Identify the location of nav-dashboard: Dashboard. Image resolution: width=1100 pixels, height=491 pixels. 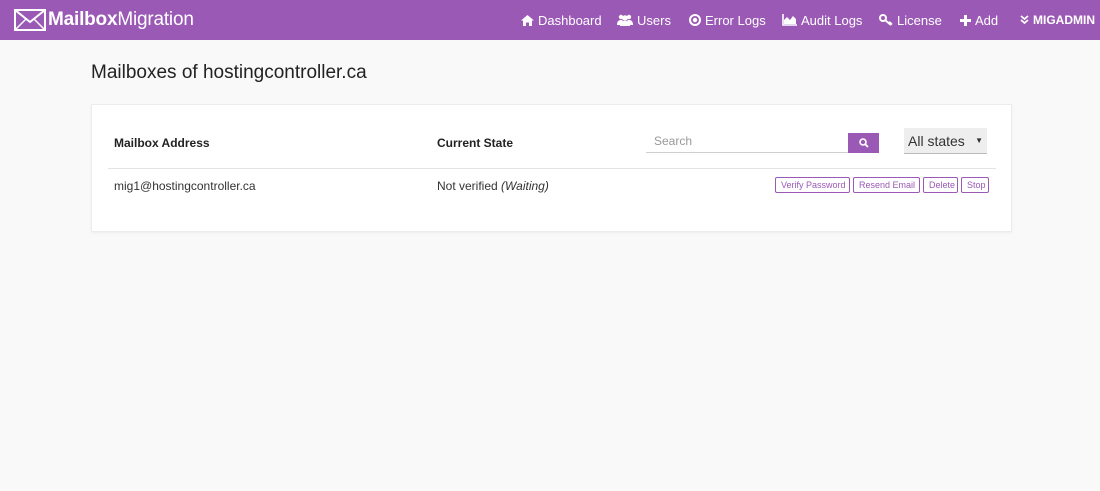
(561, 20).